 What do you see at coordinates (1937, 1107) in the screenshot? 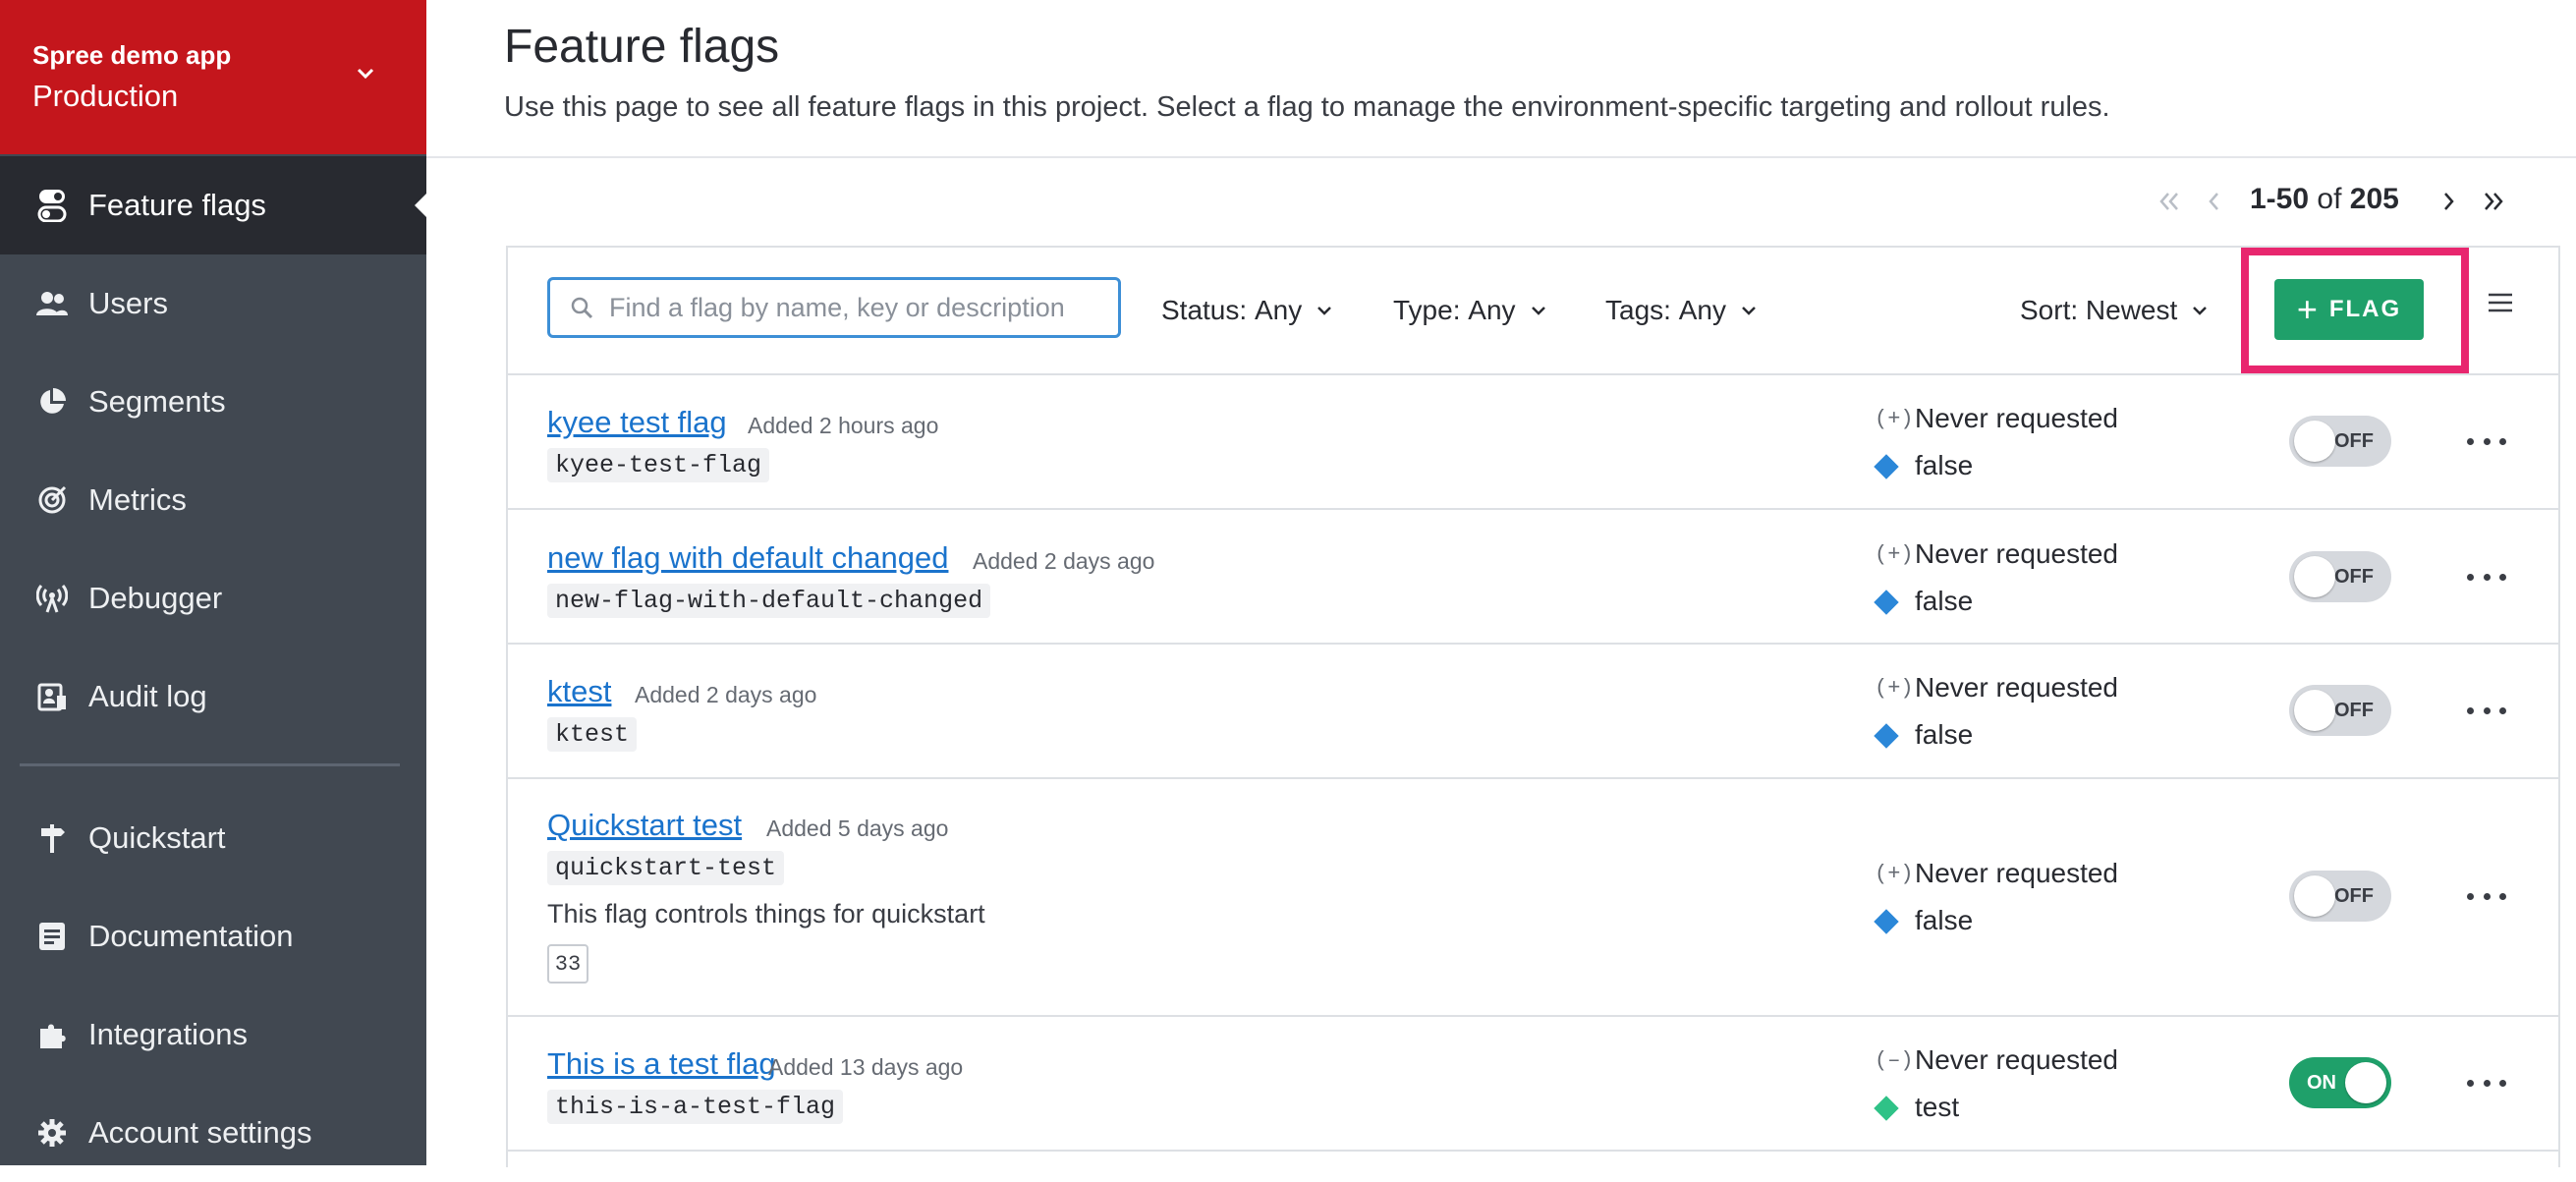
I see `variation-value: test` at bounding box center [1937, 1107].